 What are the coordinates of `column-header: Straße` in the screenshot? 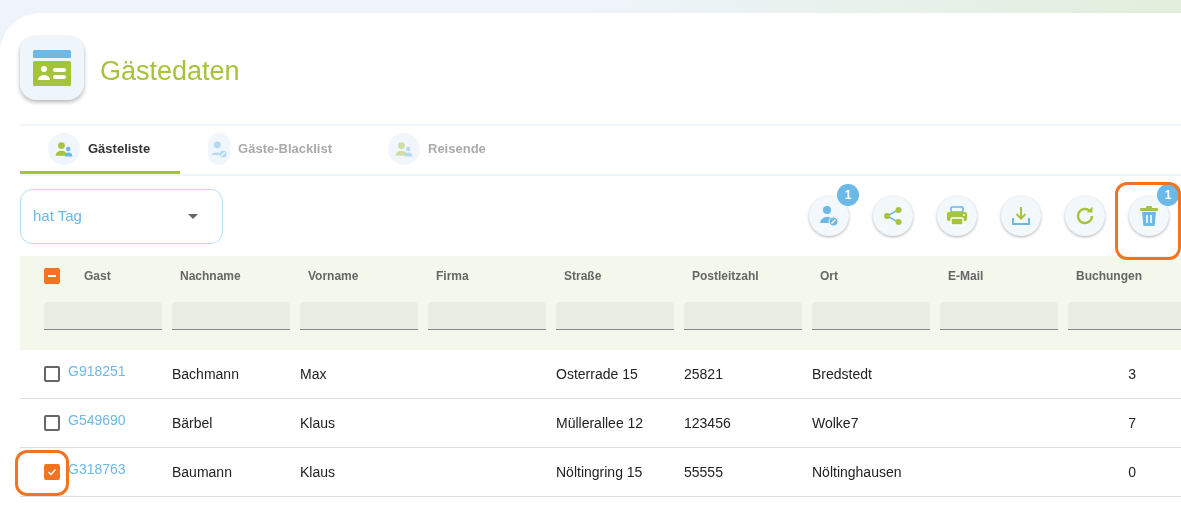 It's located at (583, 276).